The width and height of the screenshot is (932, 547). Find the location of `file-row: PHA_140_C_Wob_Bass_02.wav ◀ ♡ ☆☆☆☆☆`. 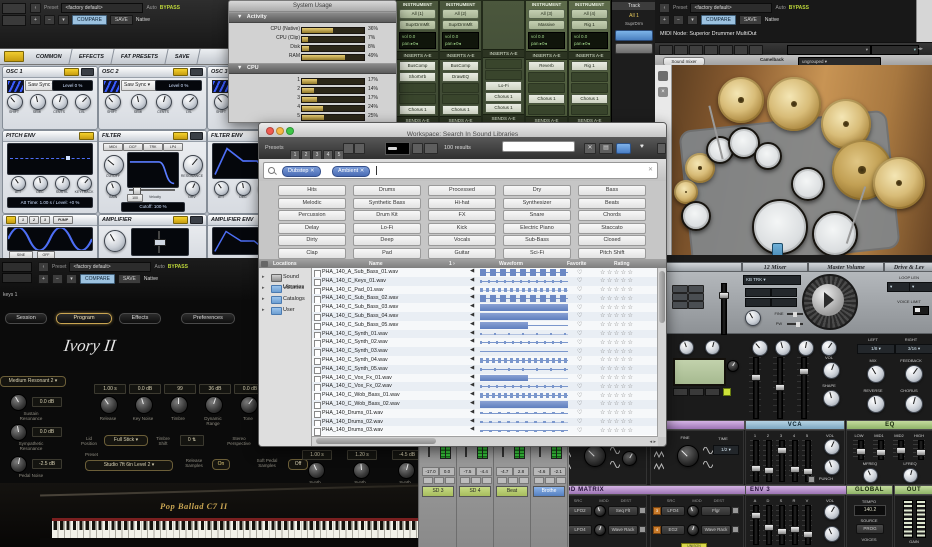

file-row: PHA_140_C_Wob_Bass_02.wav ◀ ♡ ☆☆☆☆☆ is located at coordinates (485, 404).